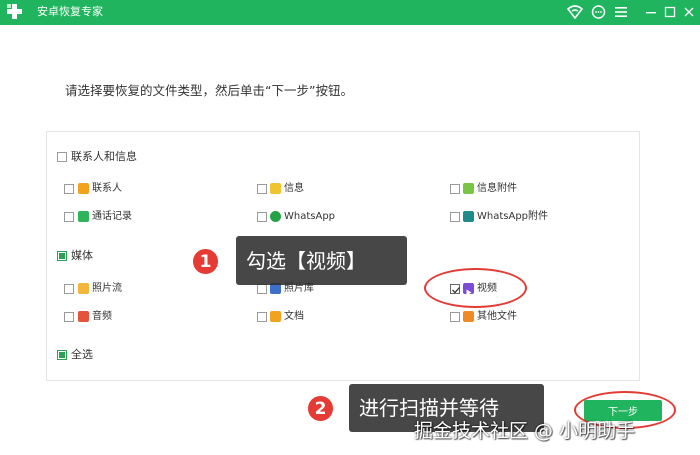 The width and height of the screenshot is (700, 455). Describe the element at coordinates (112, 216) in the screenshot. I see `item-label-call-log: 通话记录` at that location.